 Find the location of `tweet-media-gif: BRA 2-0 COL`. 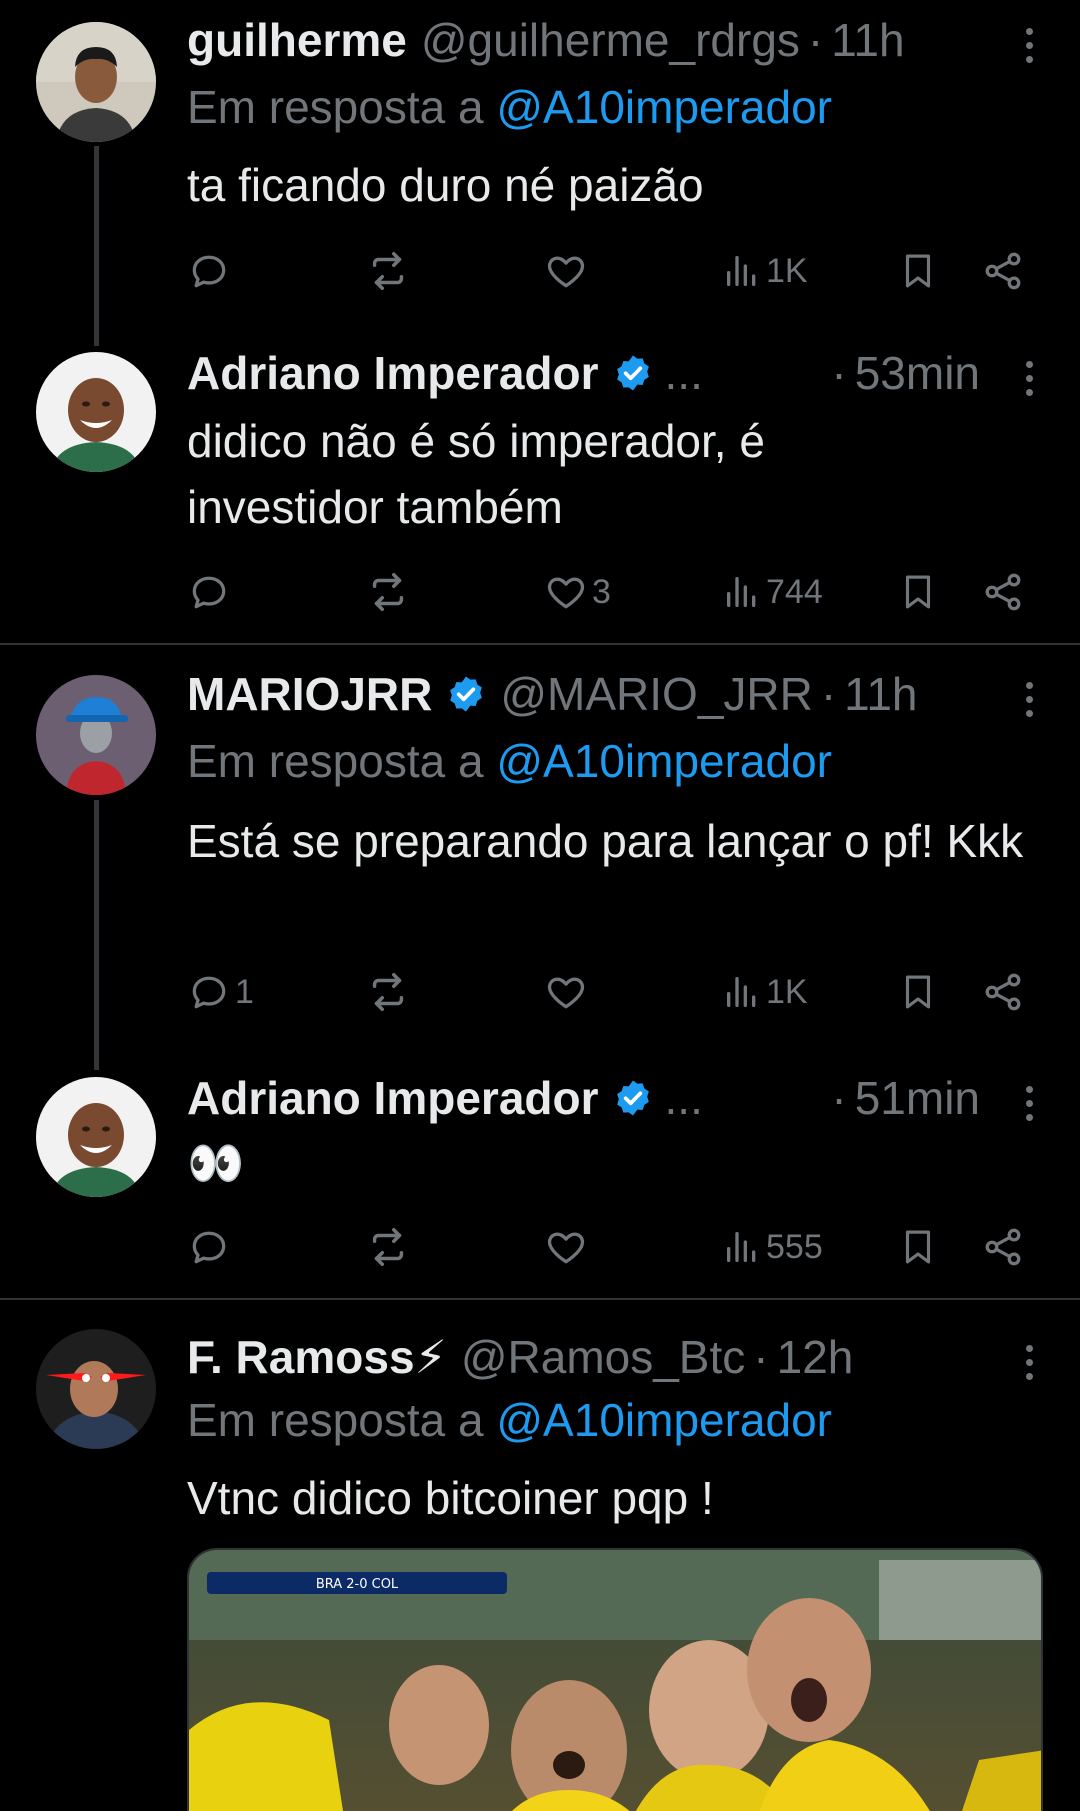

tweet-media-gif: BRA 2-0 COL is located at coordinates (615, 1679).